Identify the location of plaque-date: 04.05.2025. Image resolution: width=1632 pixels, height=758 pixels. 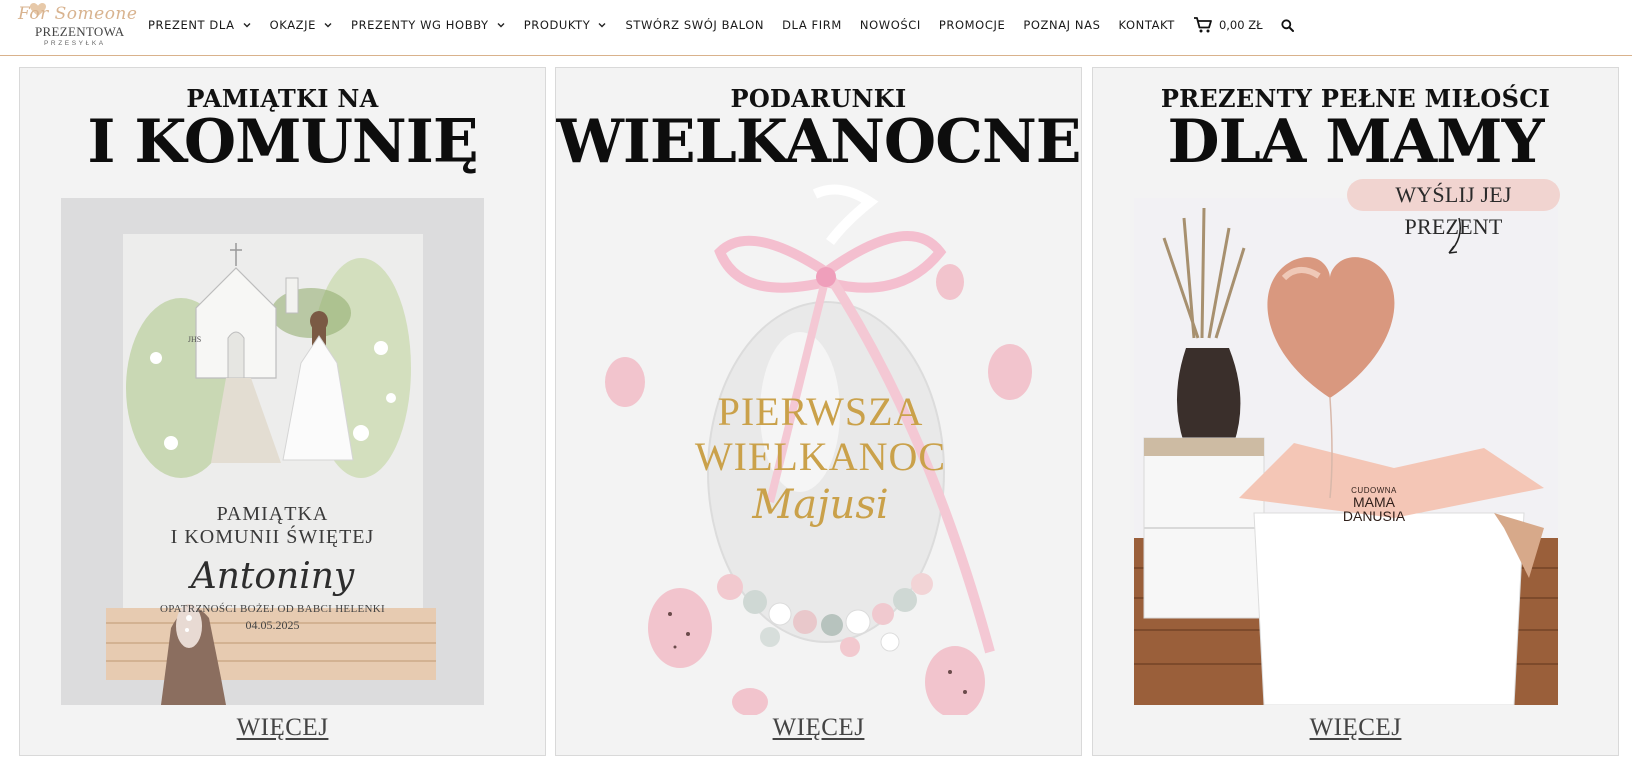
(272, 625).